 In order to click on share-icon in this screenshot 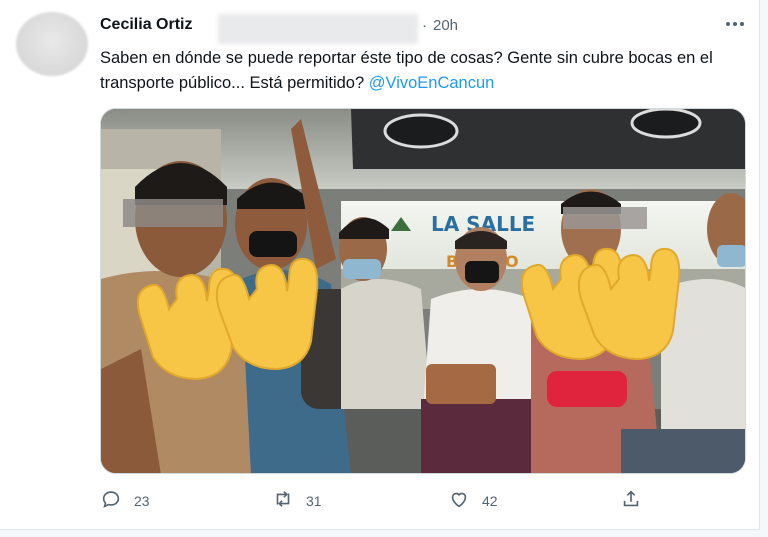, I will do `click(631, 501)`.